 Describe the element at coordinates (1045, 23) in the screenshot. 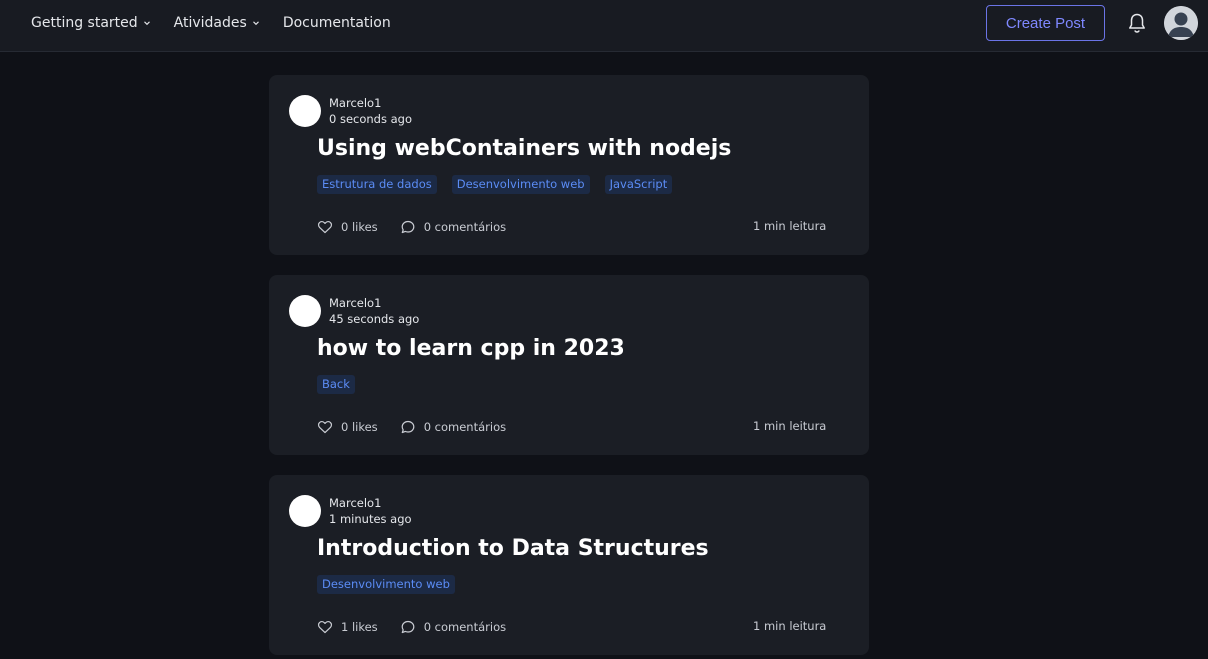

I see `create-post-button: Create Post` at that location.